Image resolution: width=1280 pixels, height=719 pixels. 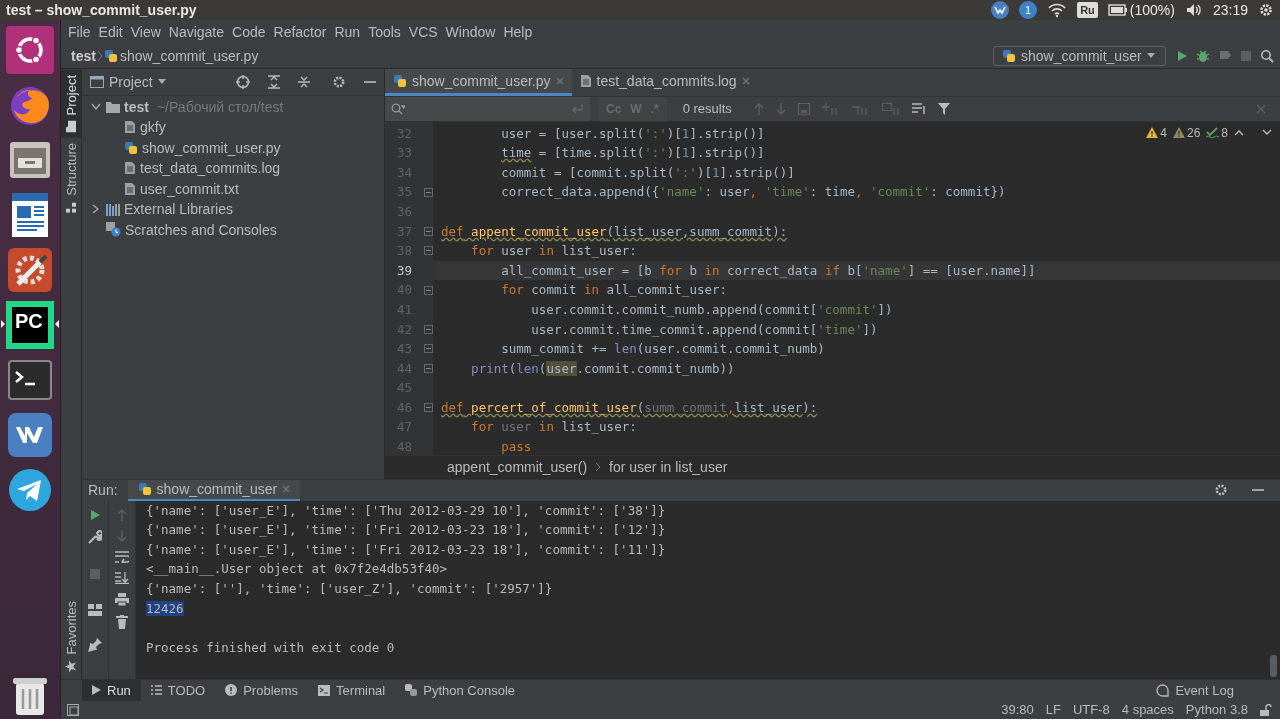 I want to click on tool-window-tab: Terminal, so click(x=352, y=690).